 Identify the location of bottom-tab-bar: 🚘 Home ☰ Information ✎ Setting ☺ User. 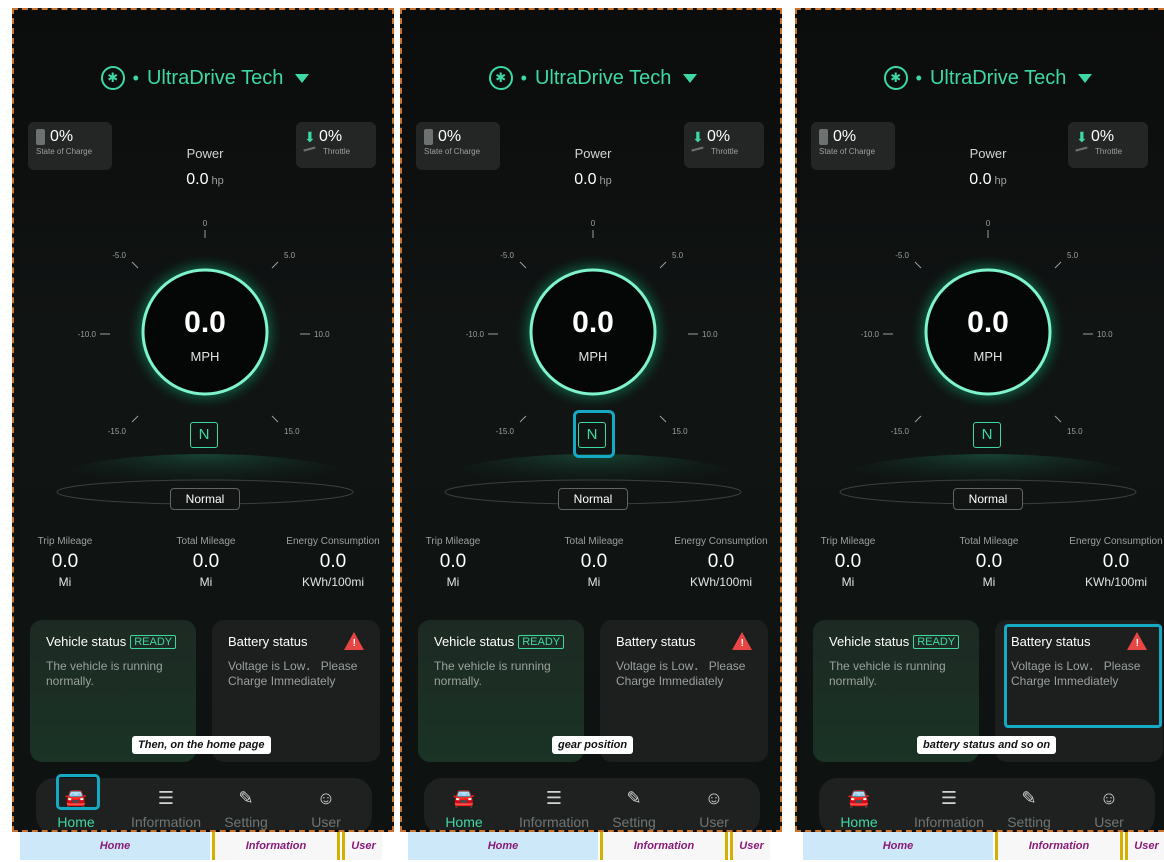
(592, 804).